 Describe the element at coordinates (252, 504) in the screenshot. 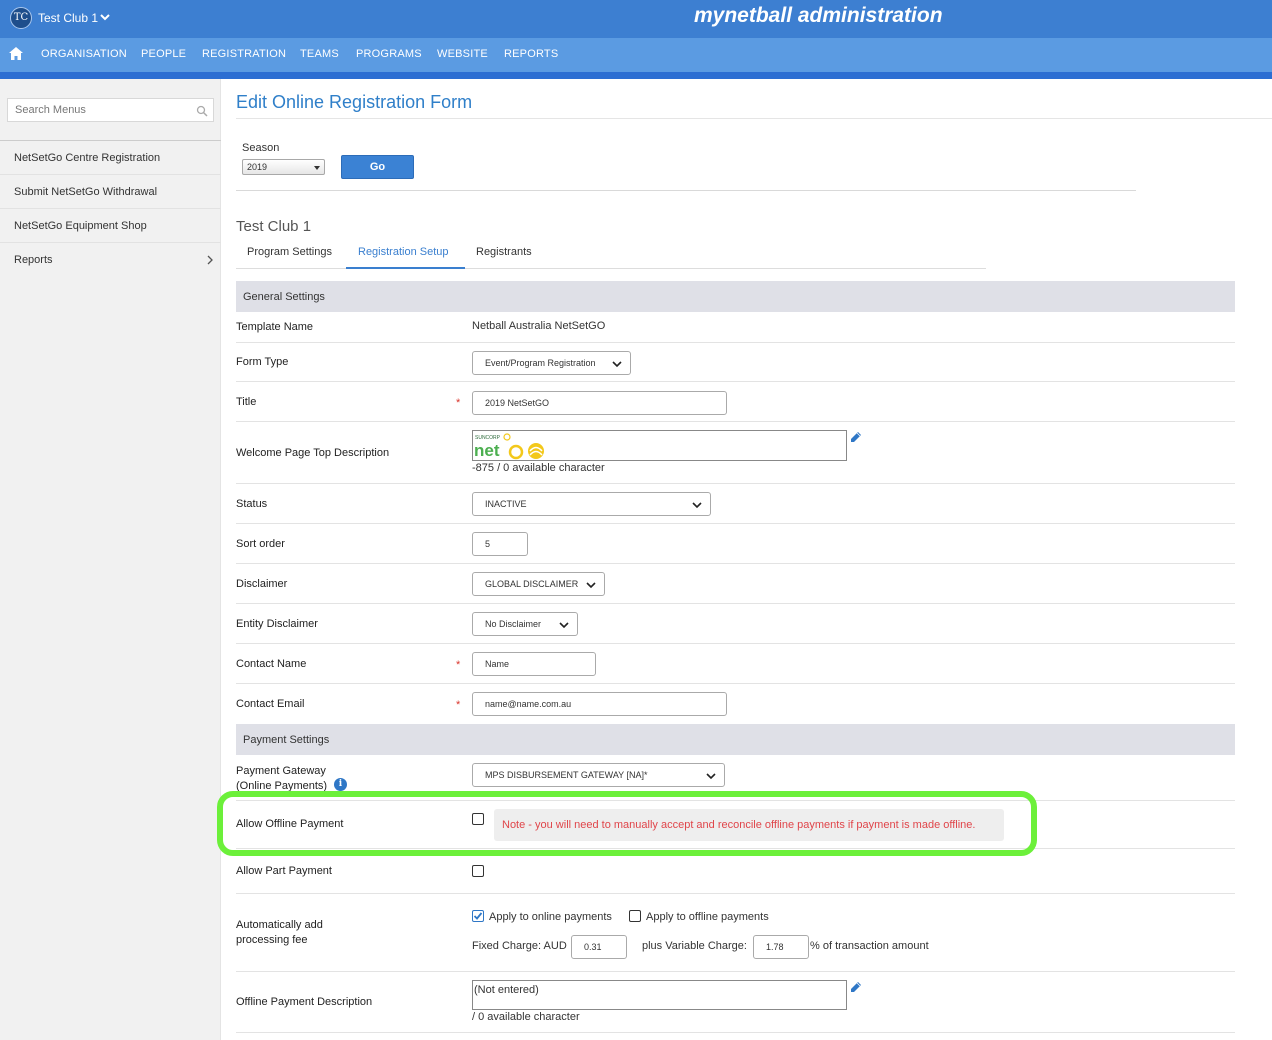

I see `status-label: Status` at that location.